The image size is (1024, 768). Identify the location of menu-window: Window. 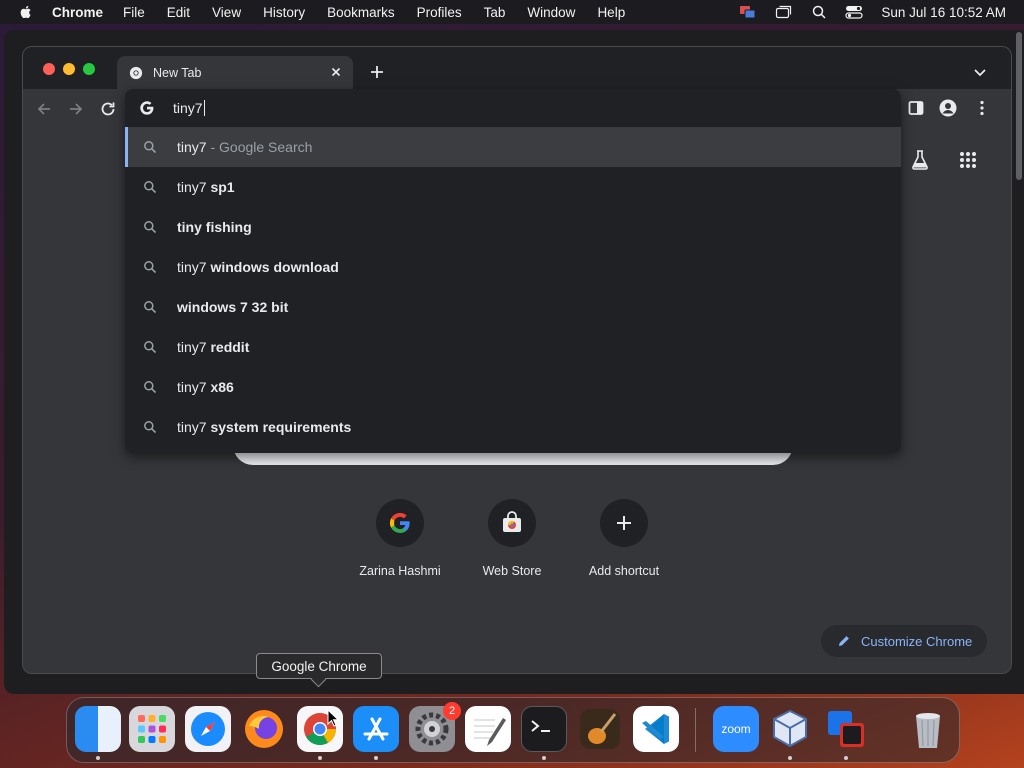
(551, 12).